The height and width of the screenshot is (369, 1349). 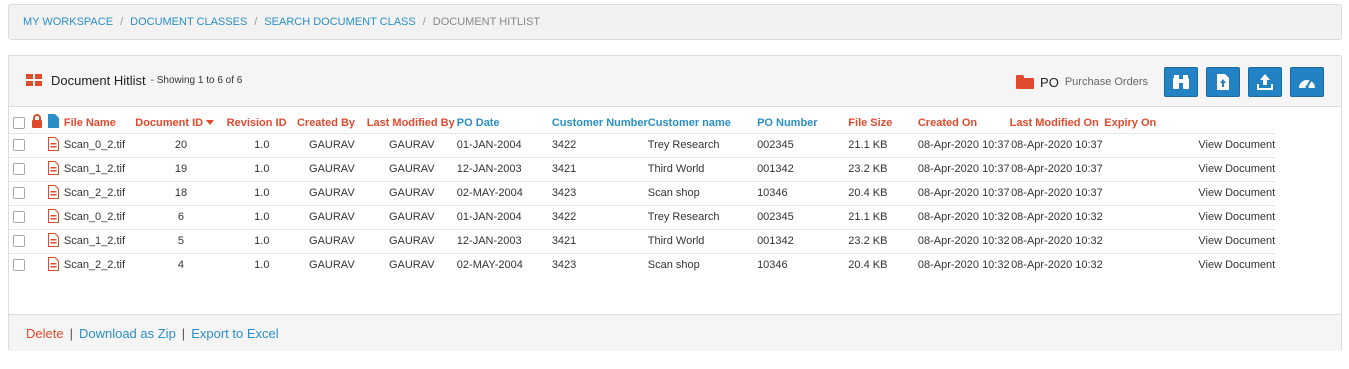 What do you see at coordinates (181, 216) in the screenshot?
I see `row-document-id: 6` at bounding box center [181, 216].